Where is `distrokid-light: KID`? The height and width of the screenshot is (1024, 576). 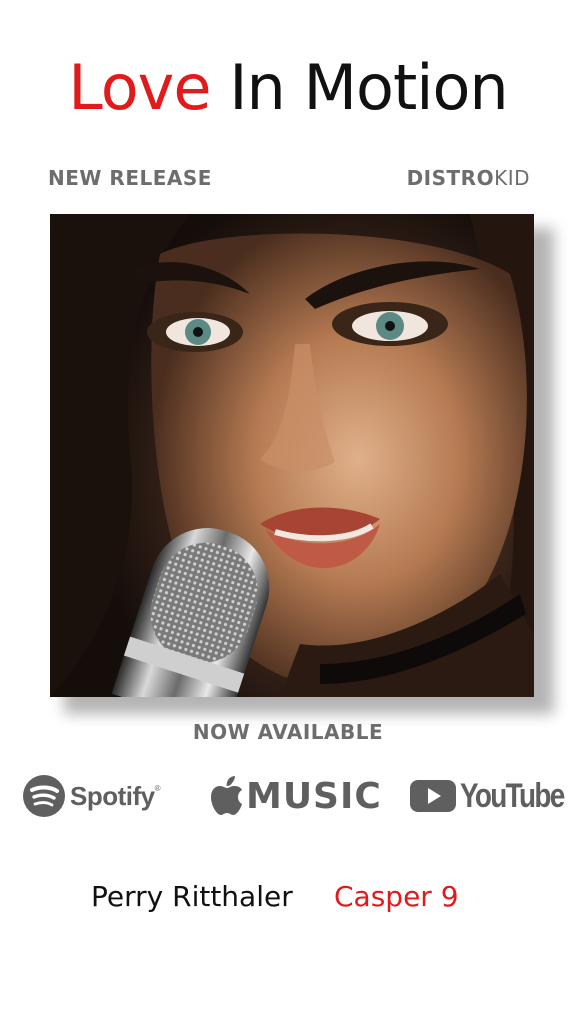
distrokid-light: KID is located at coordinates (512, 178).